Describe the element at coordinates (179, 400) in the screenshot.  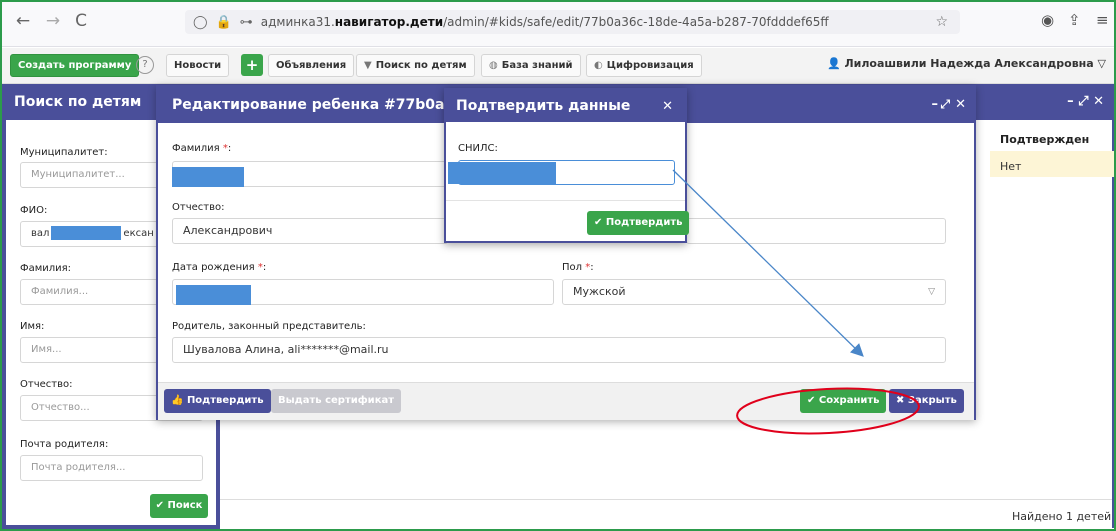
I see `thumbs-up-icon: 👍` at that location.